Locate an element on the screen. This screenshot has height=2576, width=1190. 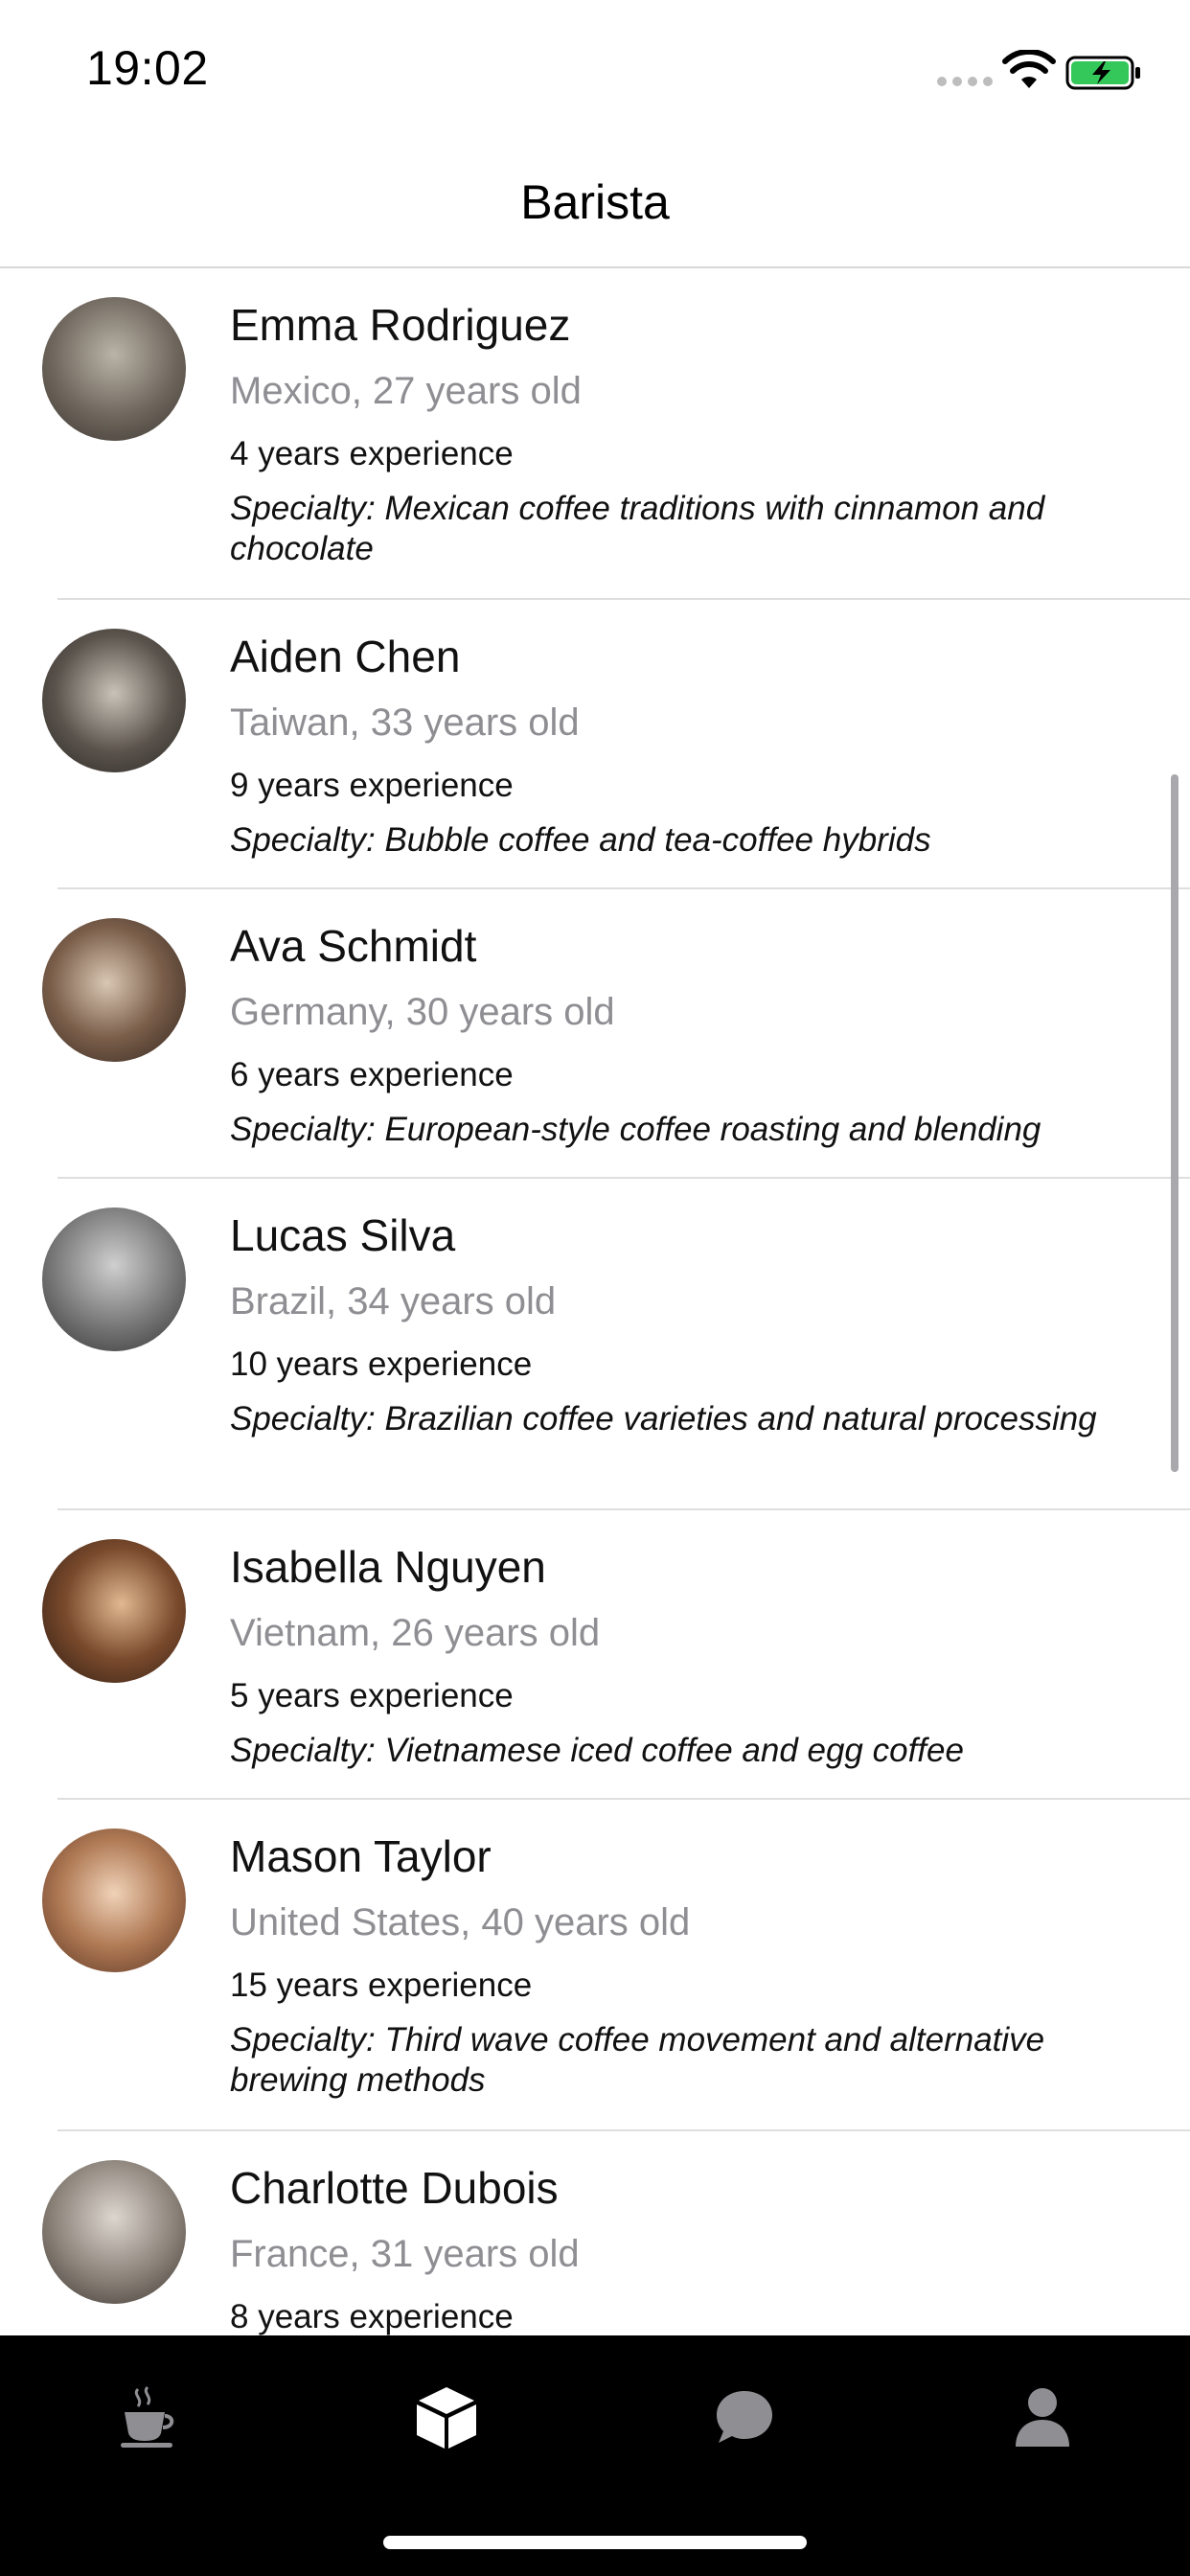
barista-name: Aiden Chen is located at coordinates (346, 656).